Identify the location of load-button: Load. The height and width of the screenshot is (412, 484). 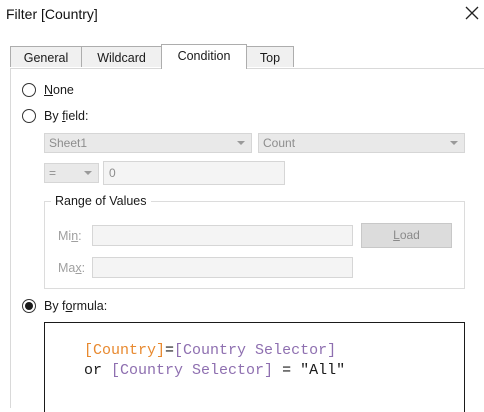
(406, 235).